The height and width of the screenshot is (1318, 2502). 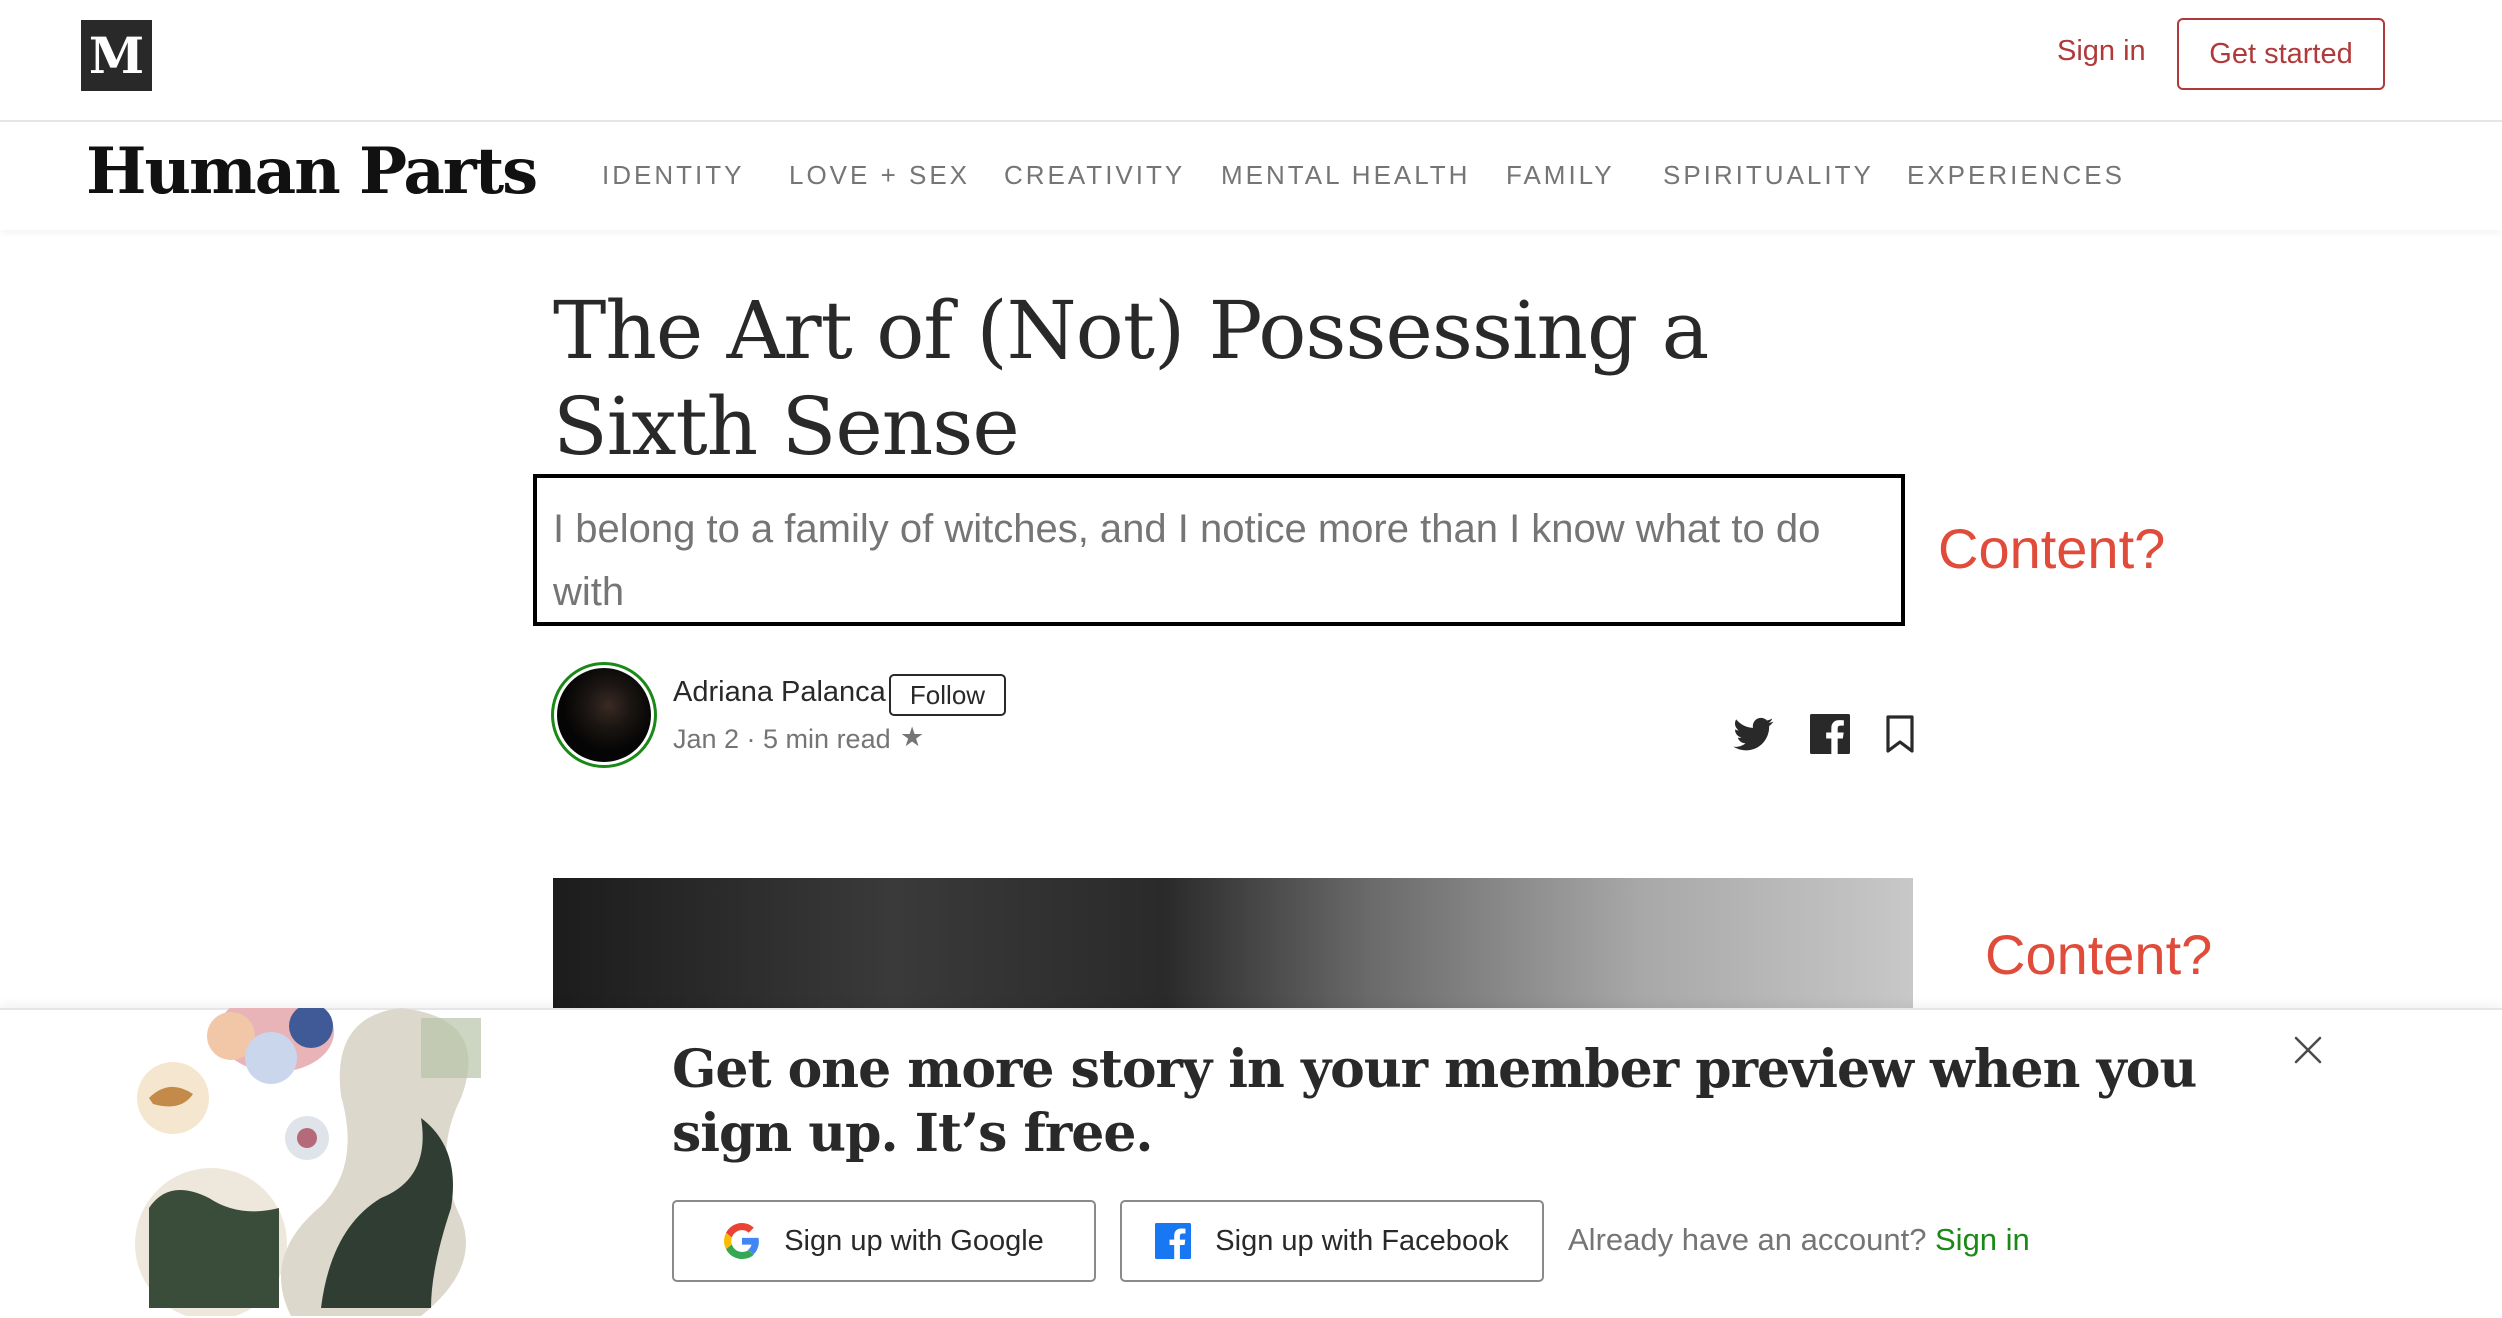 What do you see at coordinates (1747, 1239) in the screenshot?
I see `already-have-account-text: Already have an account?` at bounding box center [1747, 1239].